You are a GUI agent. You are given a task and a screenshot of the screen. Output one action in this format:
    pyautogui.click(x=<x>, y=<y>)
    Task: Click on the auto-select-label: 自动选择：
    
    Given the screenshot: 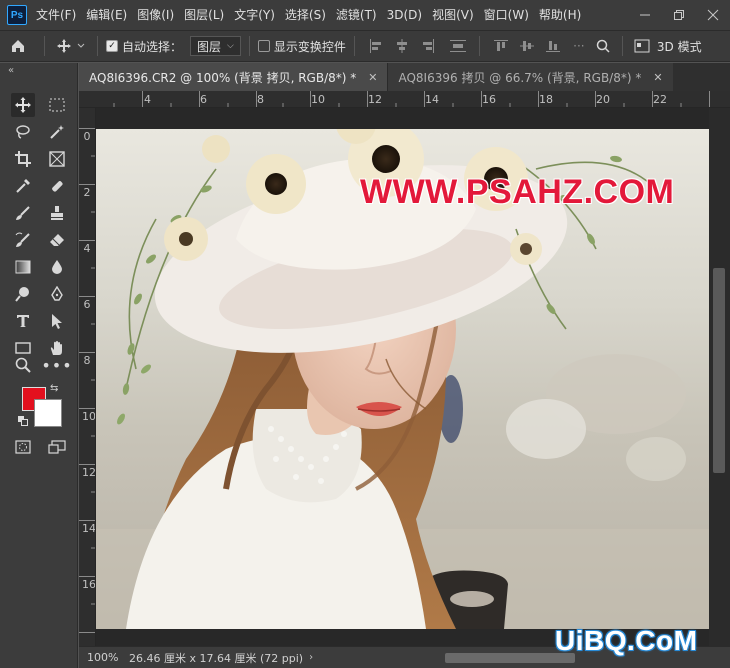 What is the action you would take?
    pyautogui.click(x=152, y=46)
    